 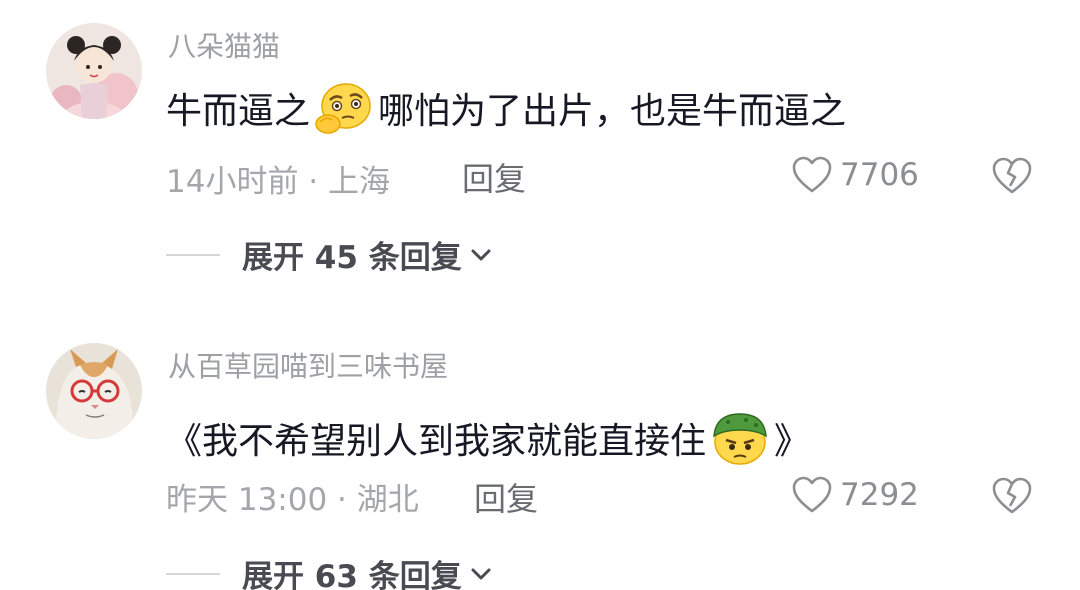 I want to click on comment-meta: 14小时前 · 上海, so click(x=278, y=182).